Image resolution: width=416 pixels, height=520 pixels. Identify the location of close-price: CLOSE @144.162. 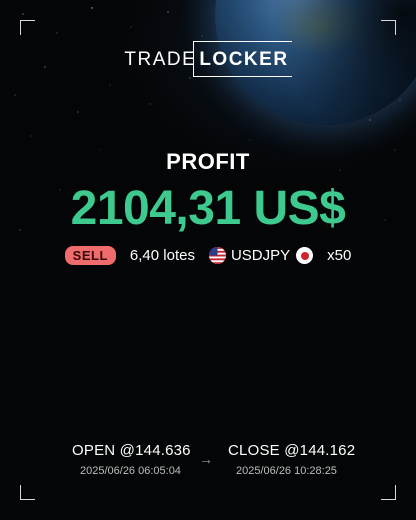
(292, 450).